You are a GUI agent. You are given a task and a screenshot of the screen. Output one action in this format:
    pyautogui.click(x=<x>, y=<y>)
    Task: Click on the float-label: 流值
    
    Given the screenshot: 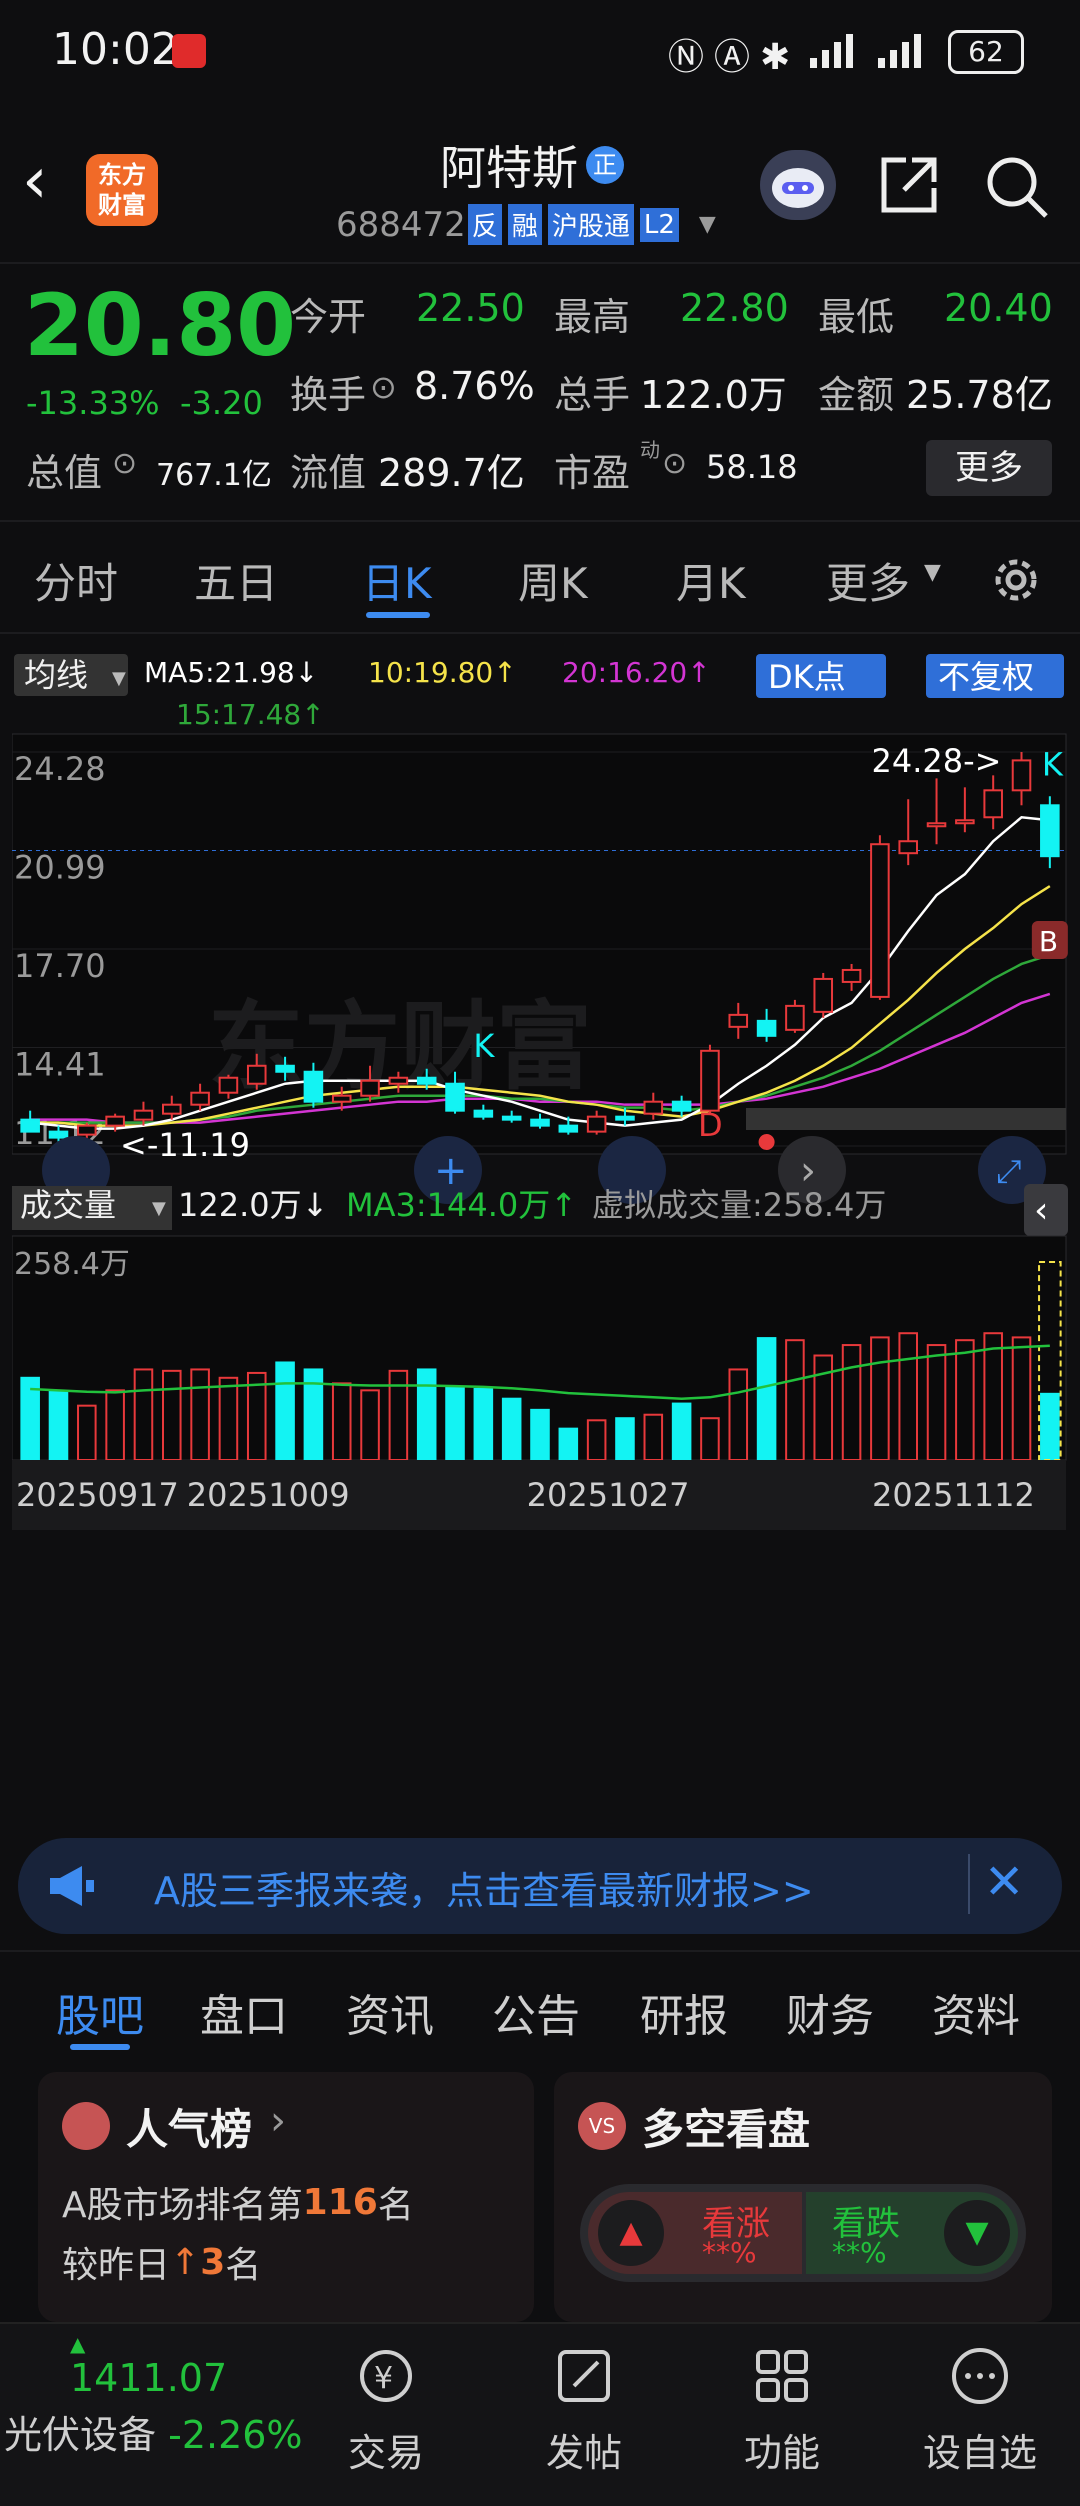 What is the action you would take?
    pyautogui.click(x=328, y=473)
    